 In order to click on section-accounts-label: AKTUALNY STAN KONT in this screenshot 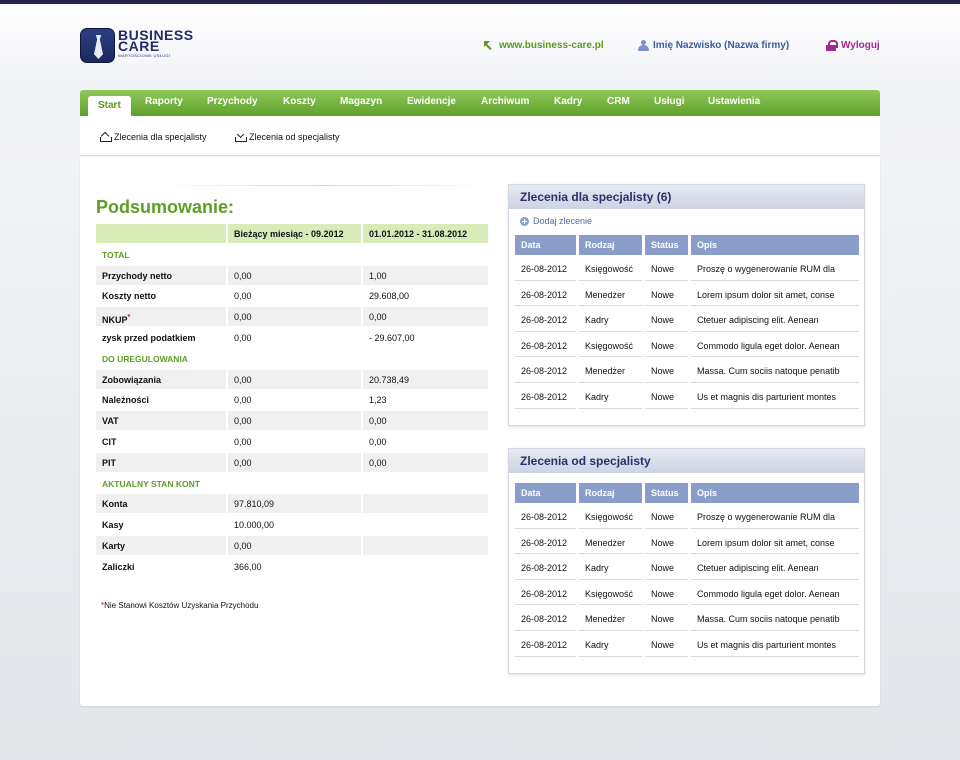, I will do `click(151, 483)`.